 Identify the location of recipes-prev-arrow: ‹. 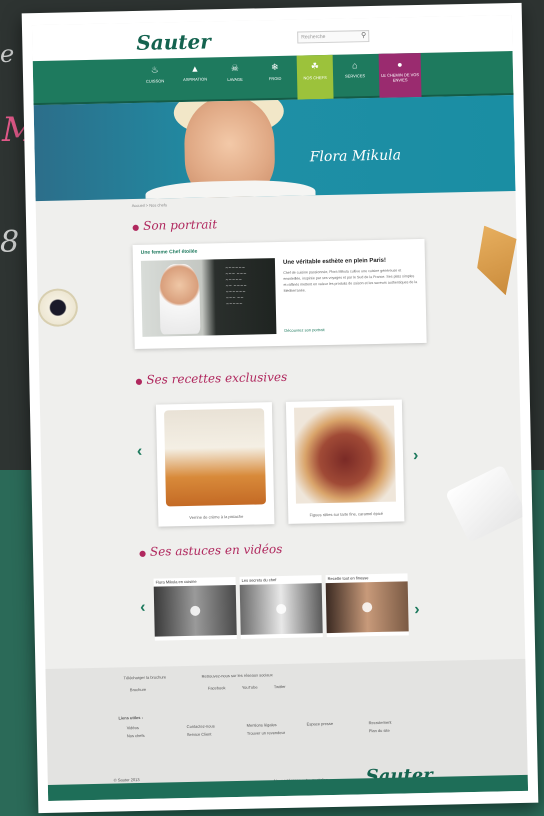
(140, 452).